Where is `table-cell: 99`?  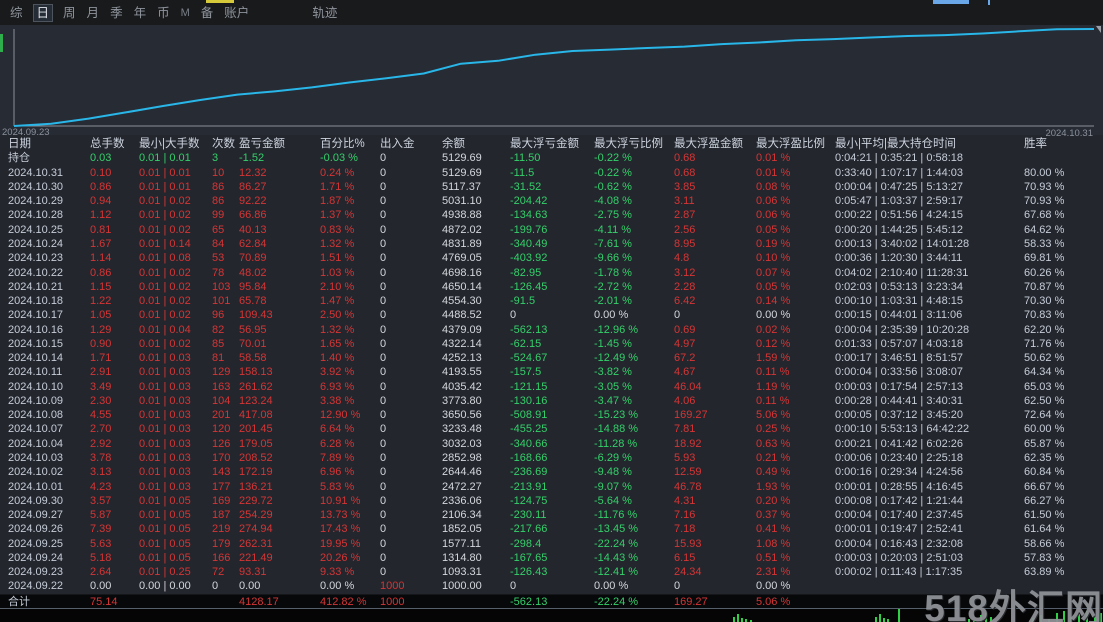 table-cell: 99 is located at coordinates (218, 215).